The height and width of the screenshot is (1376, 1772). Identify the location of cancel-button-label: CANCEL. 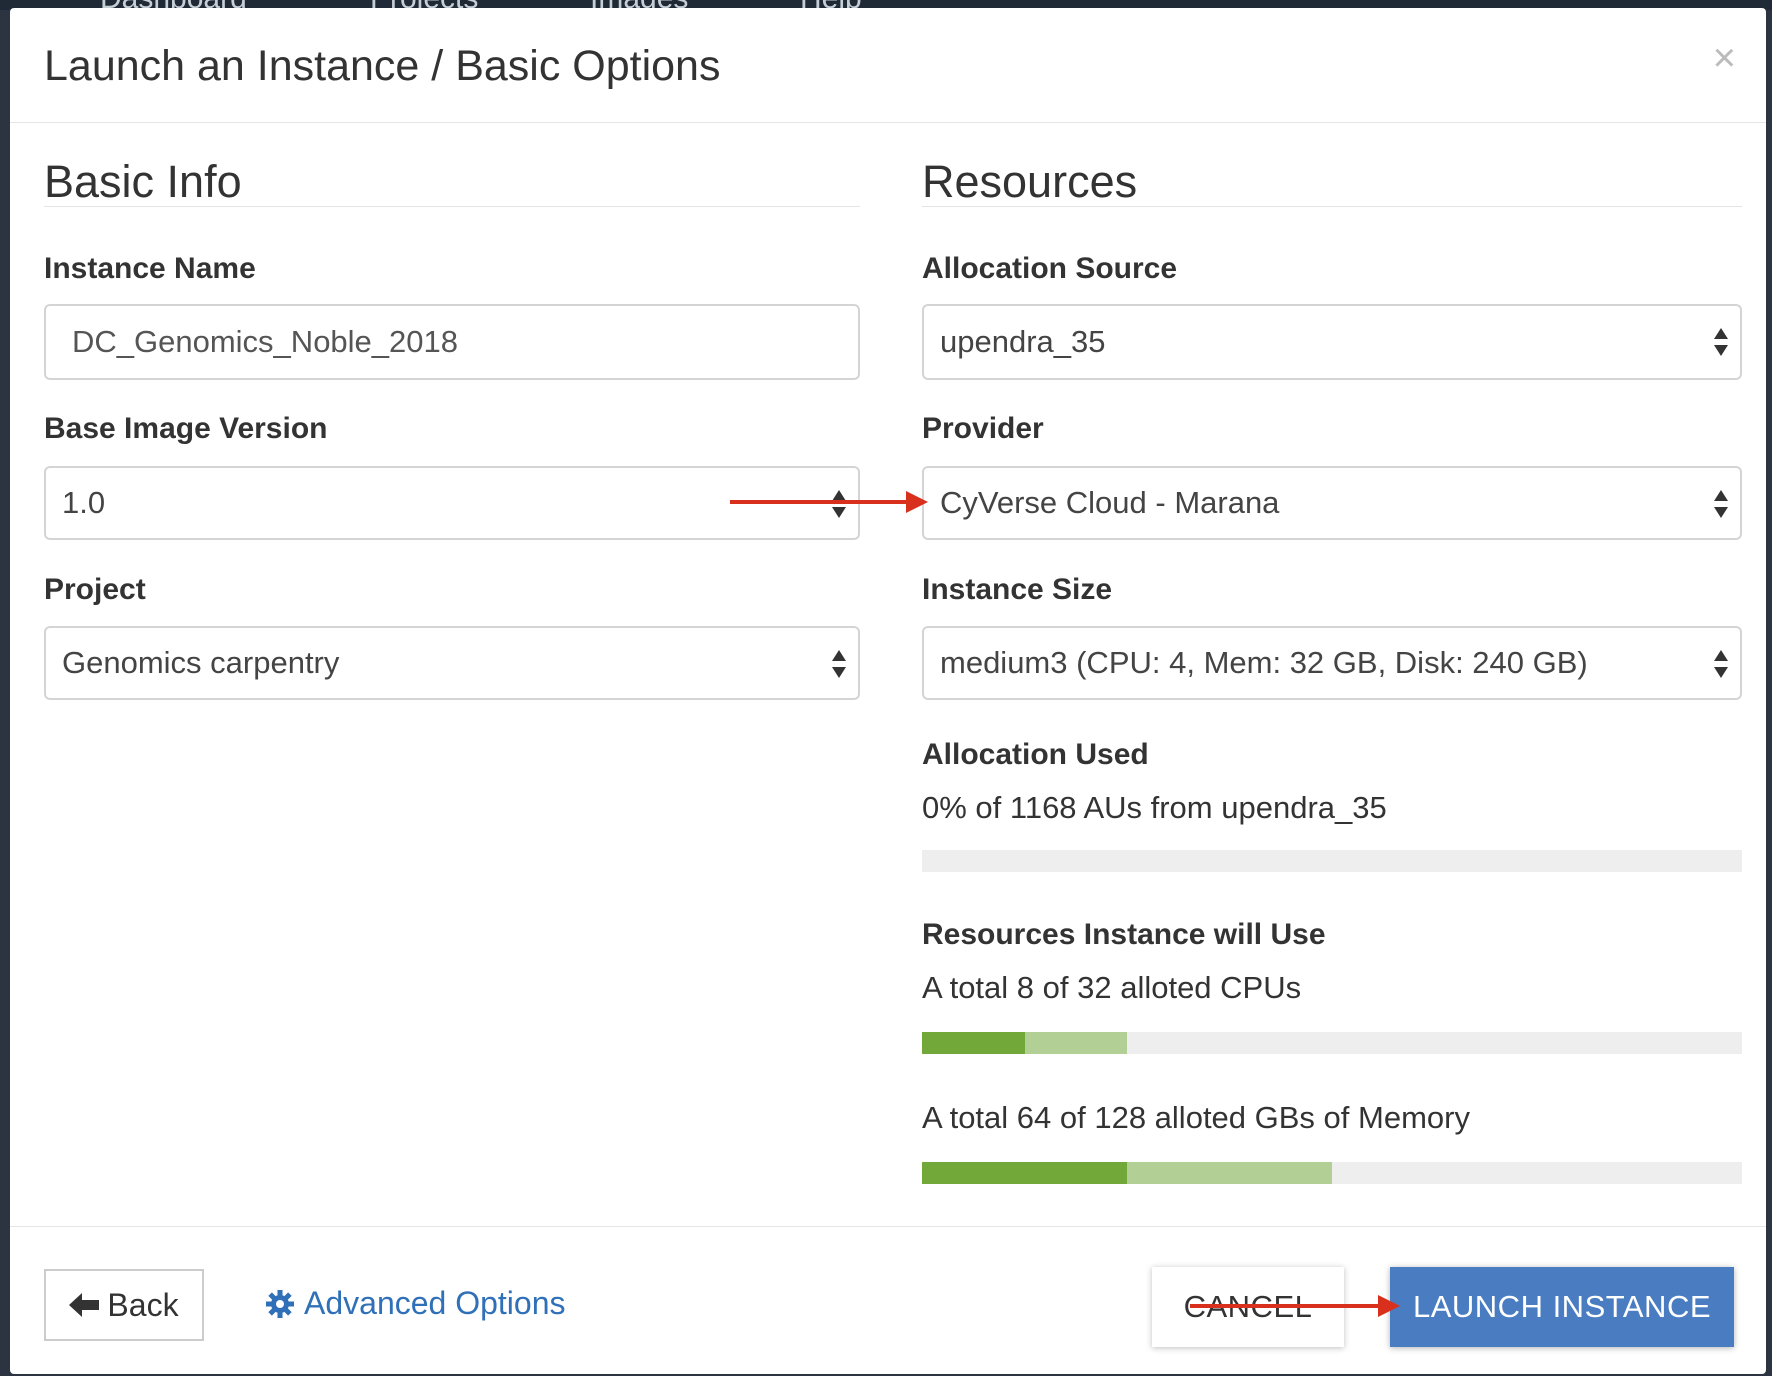
(1248, 1306).